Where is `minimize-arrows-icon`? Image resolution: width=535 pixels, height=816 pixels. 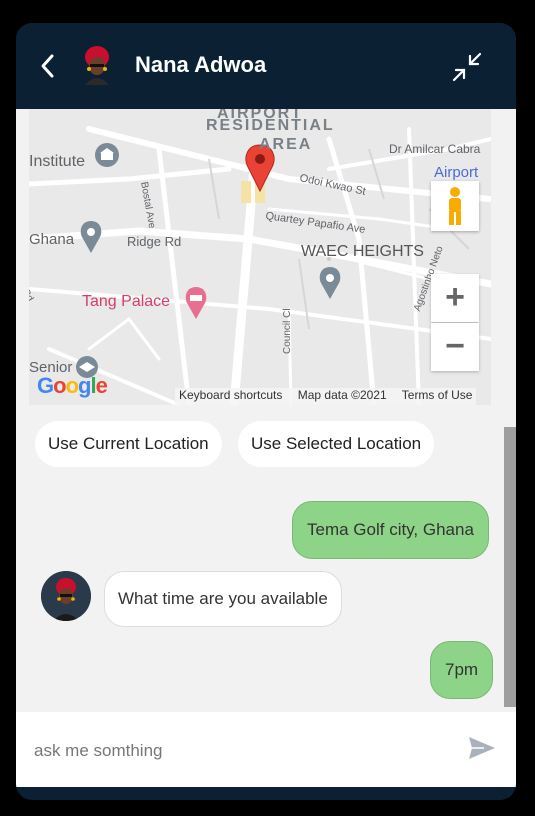
minimize-arrows-icon is located at coordinates (467, 67).